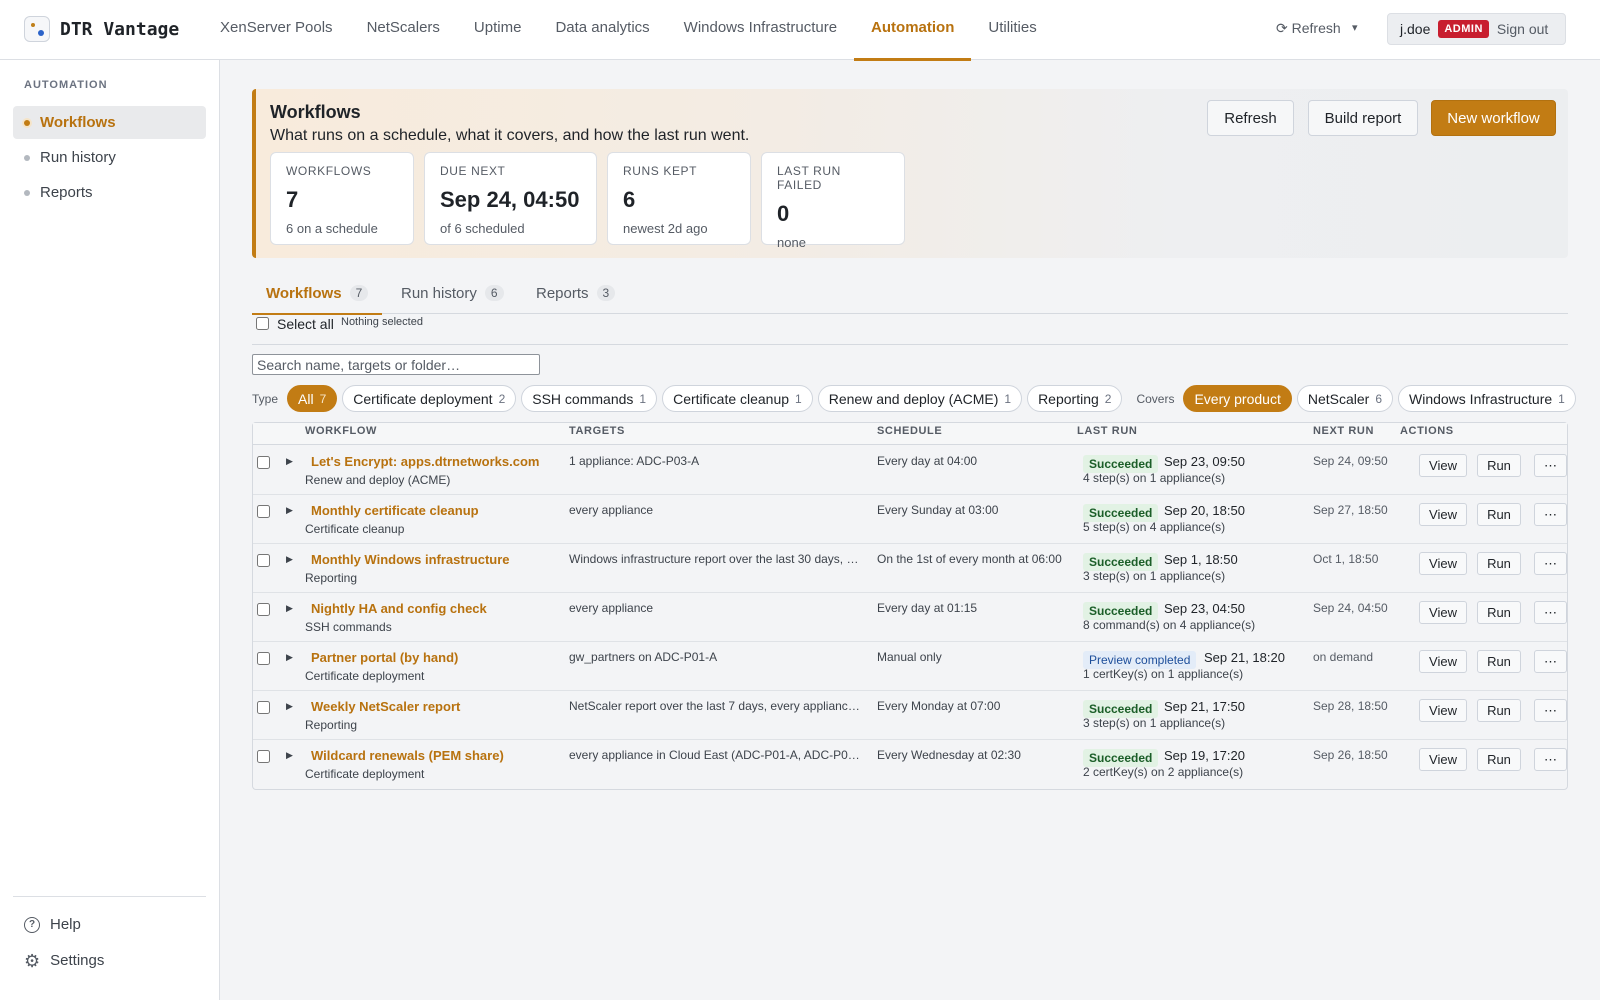  I want to click on selection-status: Nothing selected, so click(382, 322).